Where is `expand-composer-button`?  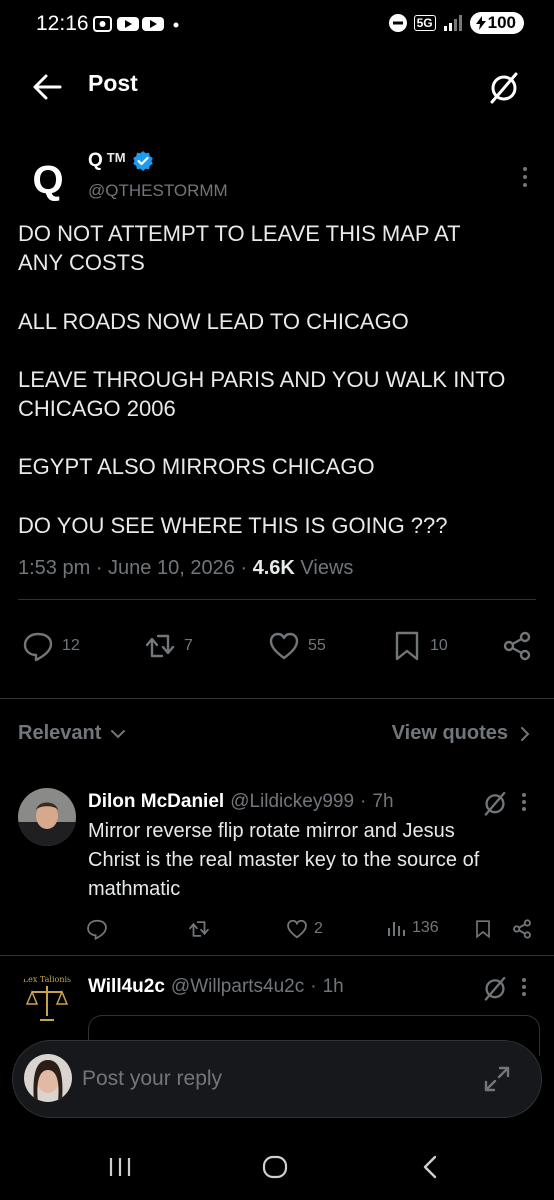
expand-composer-button is located at coordinates (497, 1079).